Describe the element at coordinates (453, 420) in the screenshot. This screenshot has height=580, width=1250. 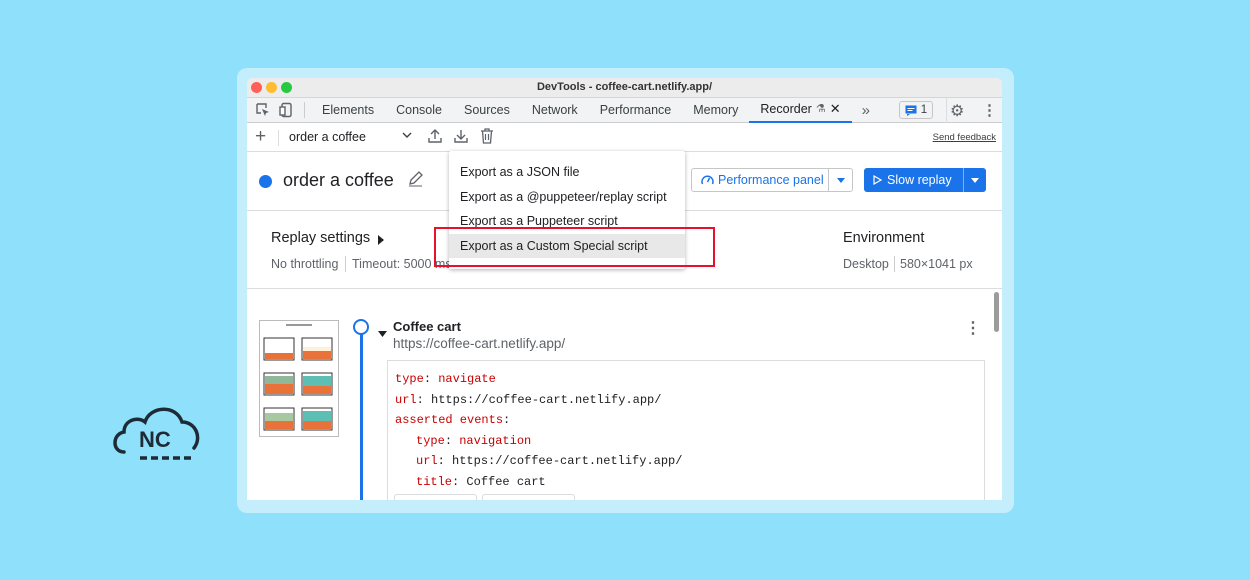
I see `code-line-events: asserted events:` at that location.